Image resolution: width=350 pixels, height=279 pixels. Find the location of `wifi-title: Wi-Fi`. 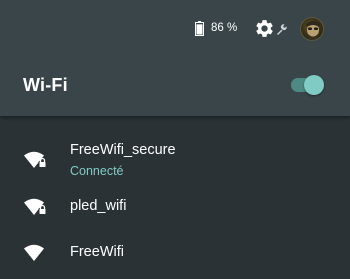

wifi-title: Wi-Fi is located at coordinates (45, 85).